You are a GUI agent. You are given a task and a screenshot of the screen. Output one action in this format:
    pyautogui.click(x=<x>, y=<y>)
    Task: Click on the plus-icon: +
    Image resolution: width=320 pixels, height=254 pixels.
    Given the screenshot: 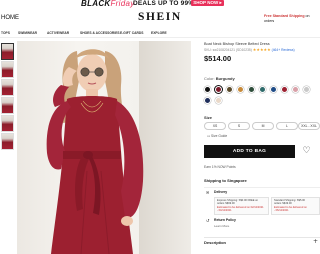 What is the action you would take?
    pyautogui.click(x=315, y=242)
    